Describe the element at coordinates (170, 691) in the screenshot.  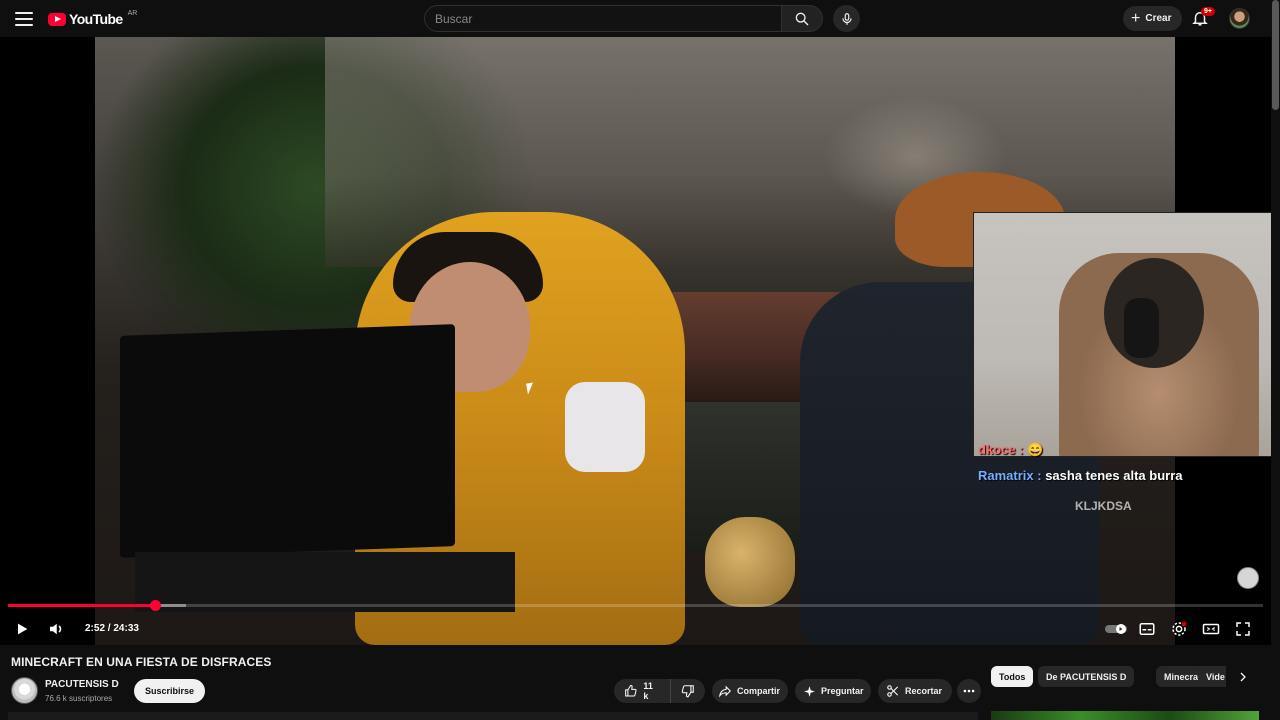
I see `subscribe-button: Suscribirse` at that location.